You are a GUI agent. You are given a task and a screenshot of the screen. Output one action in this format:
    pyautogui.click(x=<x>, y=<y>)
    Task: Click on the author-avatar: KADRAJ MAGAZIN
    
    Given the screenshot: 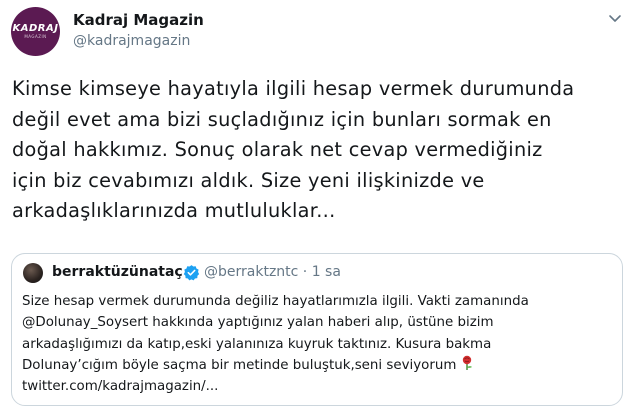 What is the action you would take?
    pyautogui.click(x=35, y=31)
    